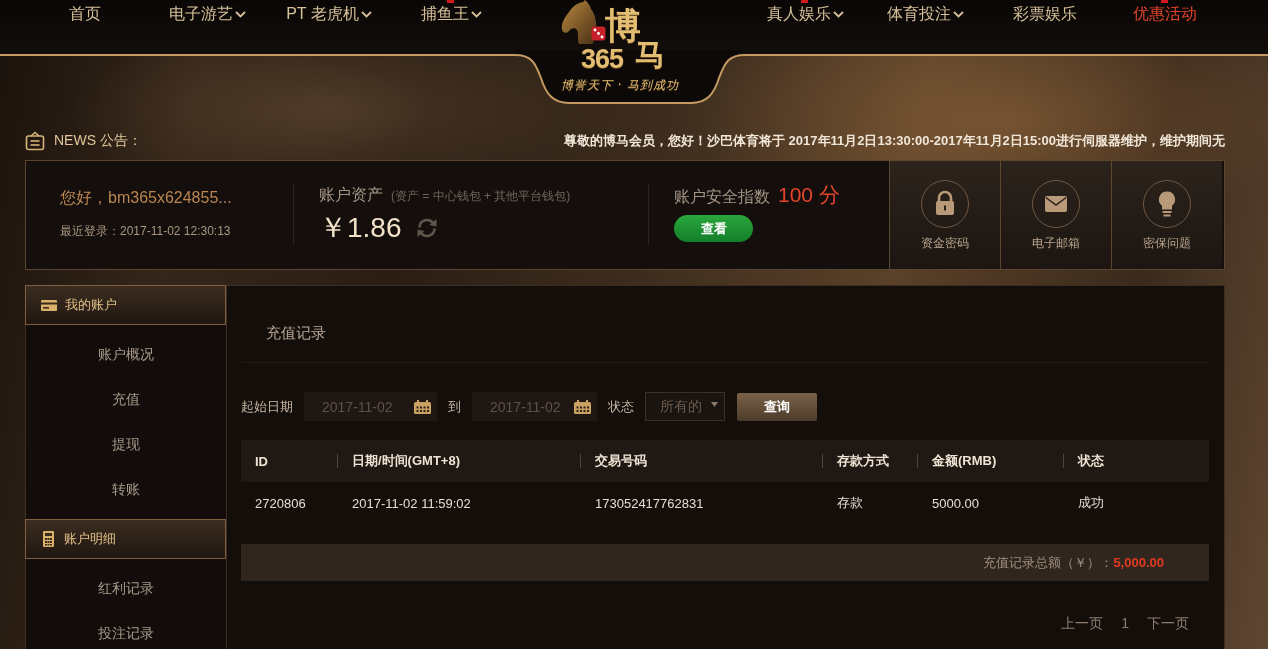  Describe the element at coordinates (426, 228) in the screenshot. I see `refresh-icon` at that location.